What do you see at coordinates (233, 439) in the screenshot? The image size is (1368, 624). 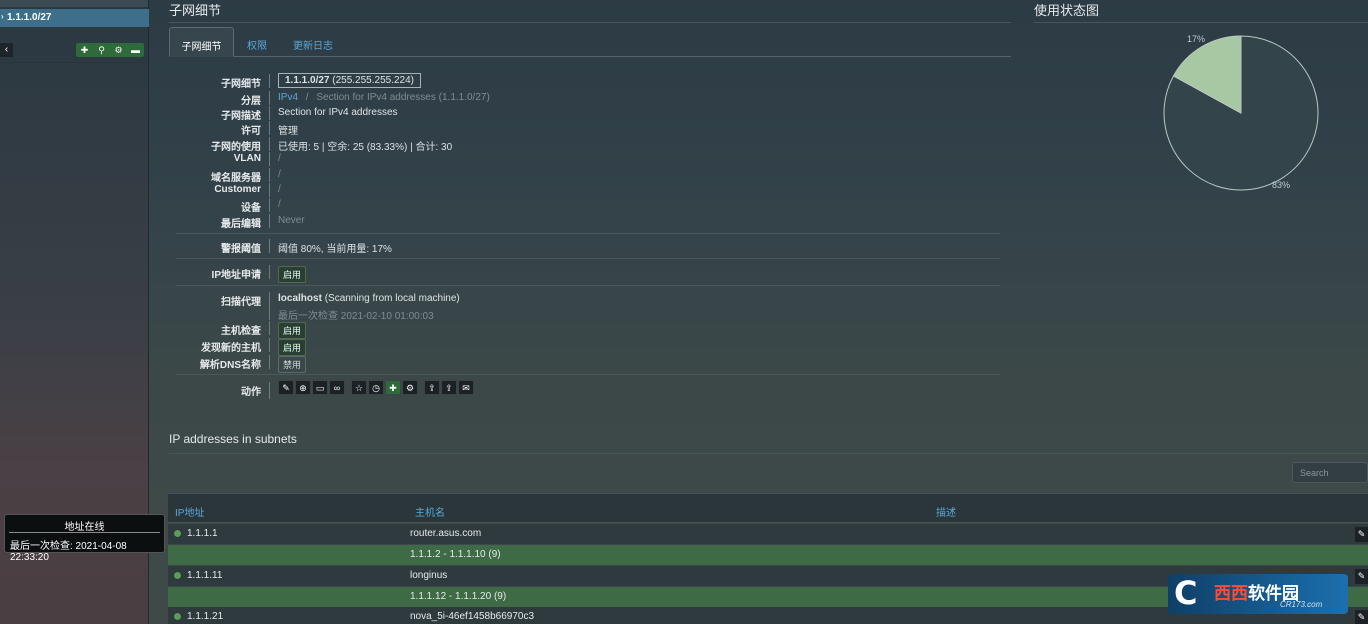 I see `ip-section-title: IP addresses in subnets` at bounding box center [233, 439].